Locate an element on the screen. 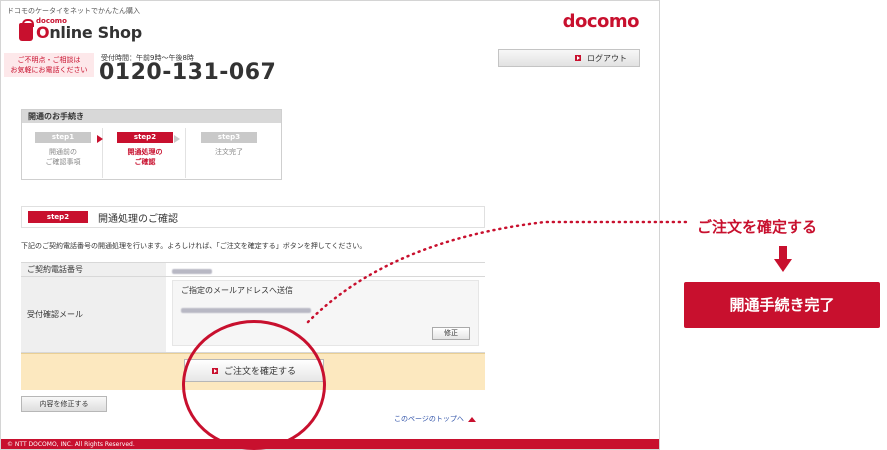  mail-destination-title: ご指定のメールアドレスへ送信 is located at coordinates (237, 290).